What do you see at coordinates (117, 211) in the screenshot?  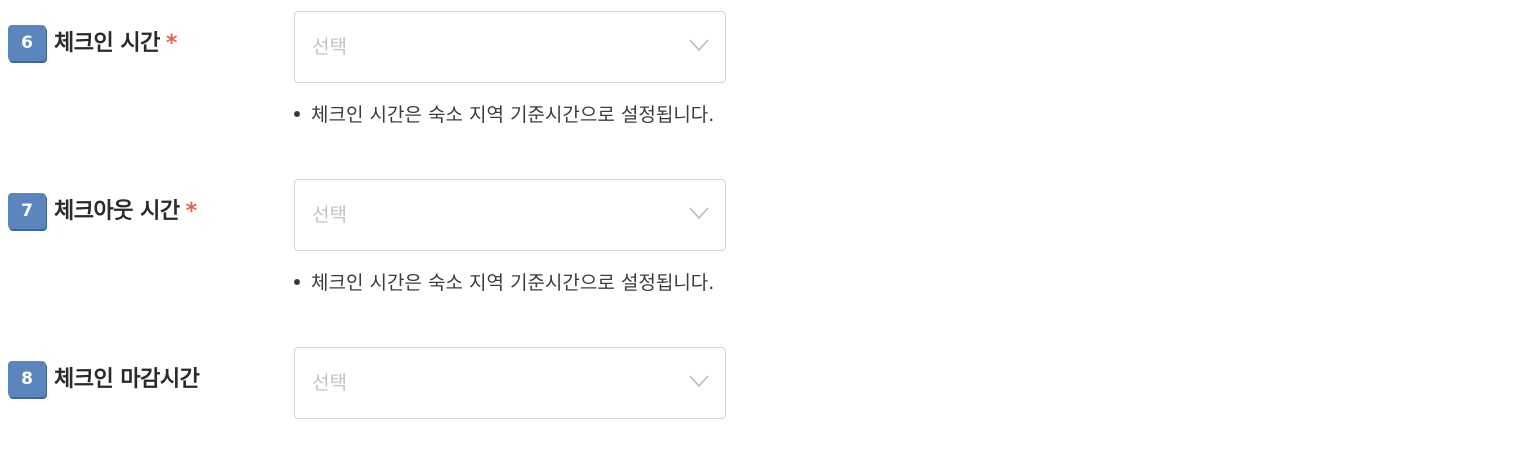 I see `field-label-text: 체크아웃 시간` at bounding box center [117, 211].